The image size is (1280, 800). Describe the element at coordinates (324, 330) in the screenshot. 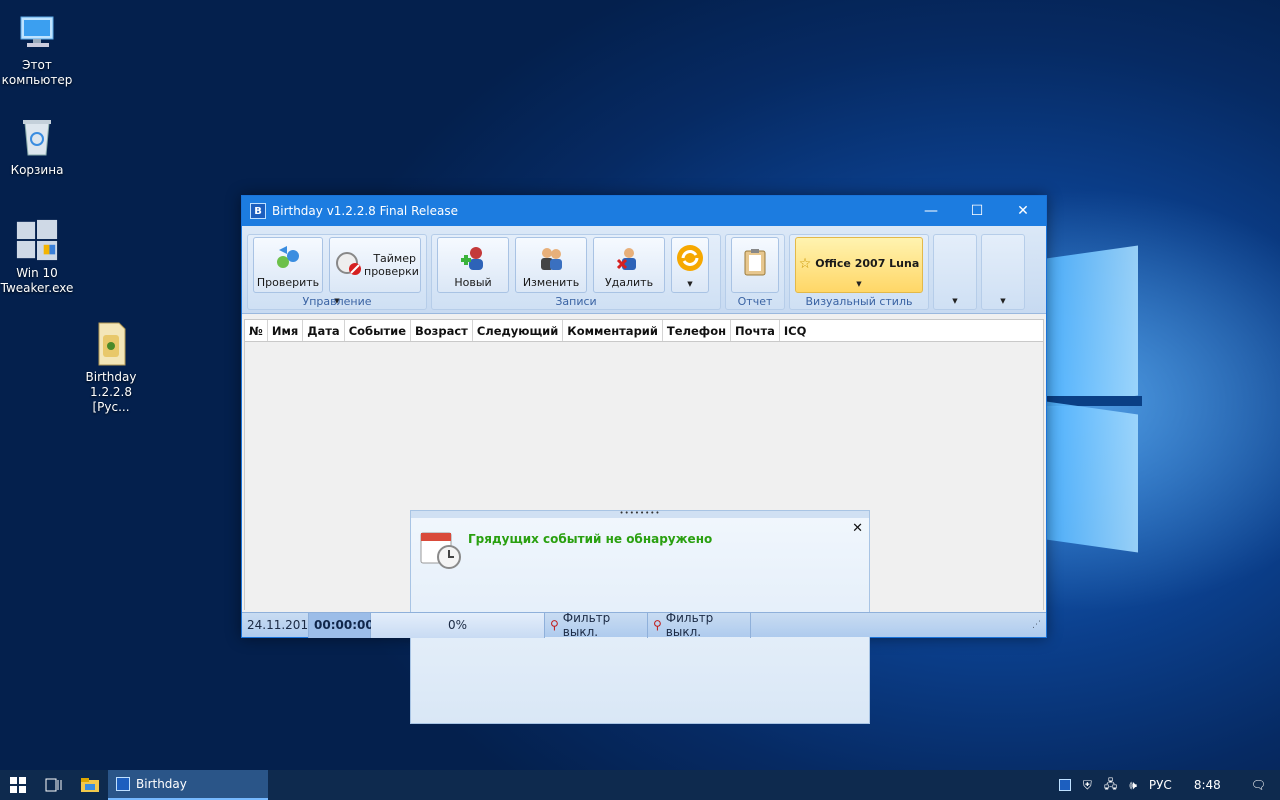

I see `column-header-date: Дата` at that location.